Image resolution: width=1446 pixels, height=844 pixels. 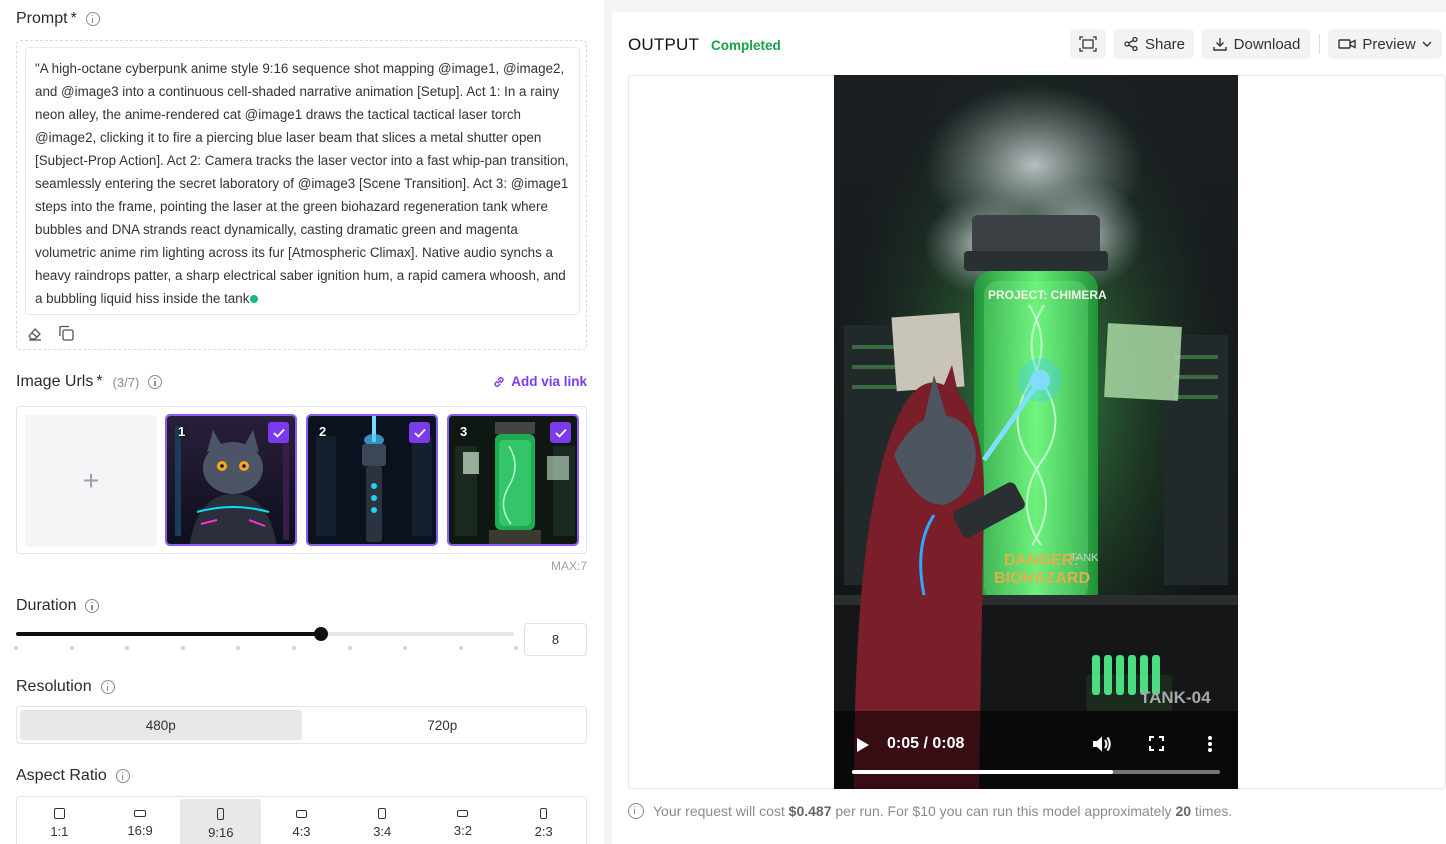 I want to click on preview-dropdown: Preview, so click(x=1385, y=44).